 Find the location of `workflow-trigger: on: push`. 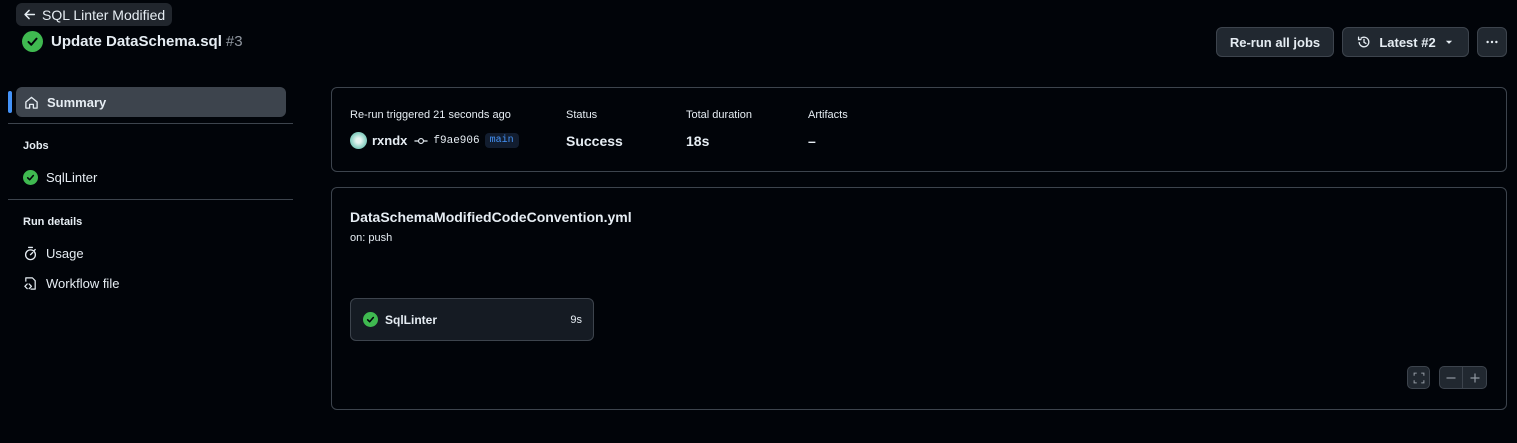

workflow-trigger: on: push is located at coordinates (371, 238).